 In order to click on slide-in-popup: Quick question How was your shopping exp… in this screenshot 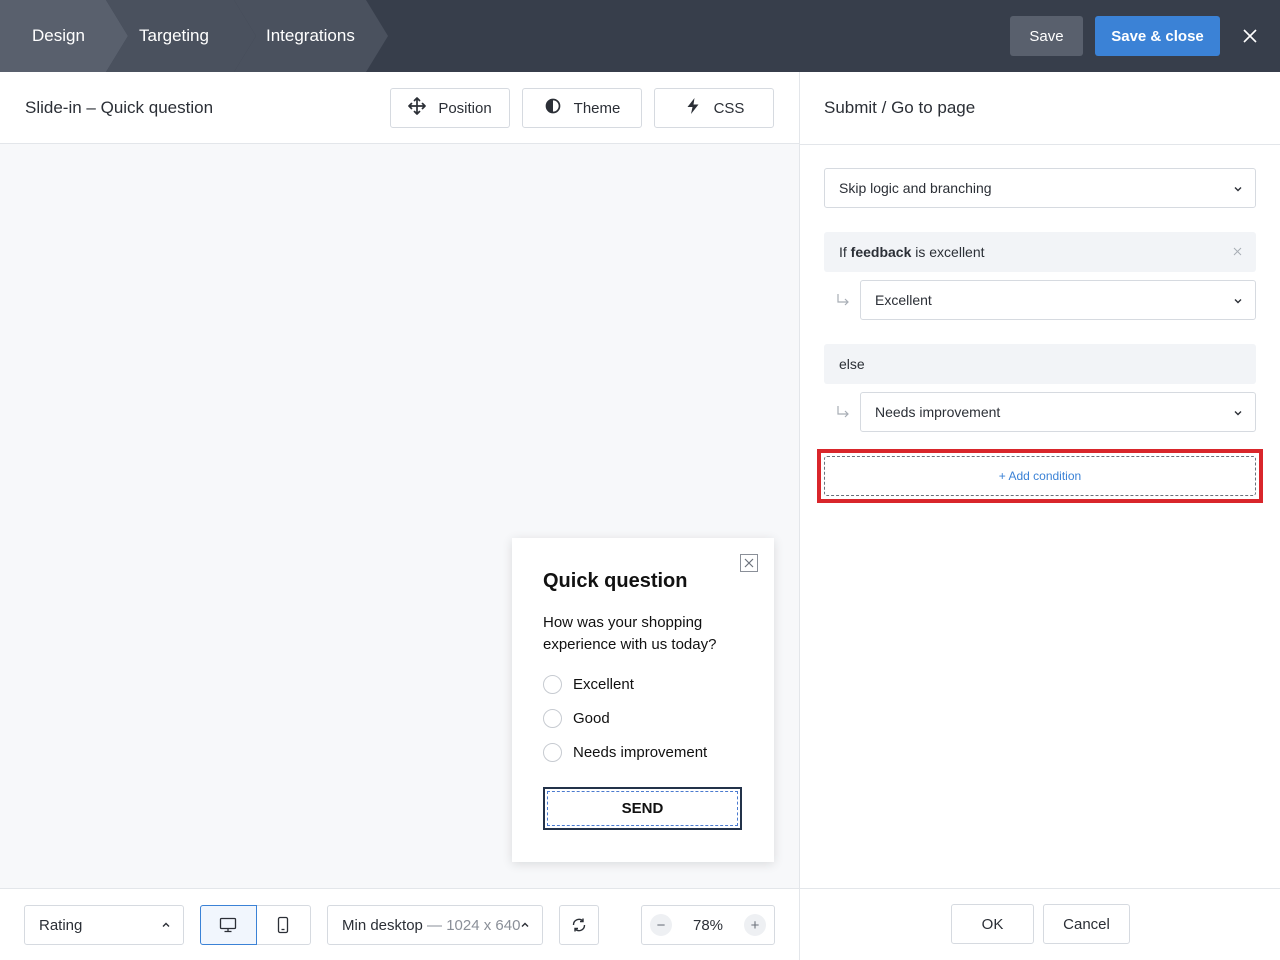, I will do `click(643, 700)`.